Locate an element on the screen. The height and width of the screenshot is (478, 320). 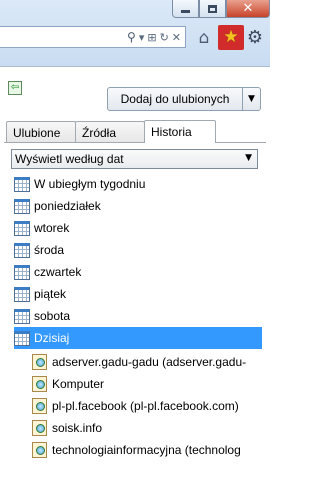
history-site-item: technologiainformacyjna (technolog is located at coordinates (148, 450).